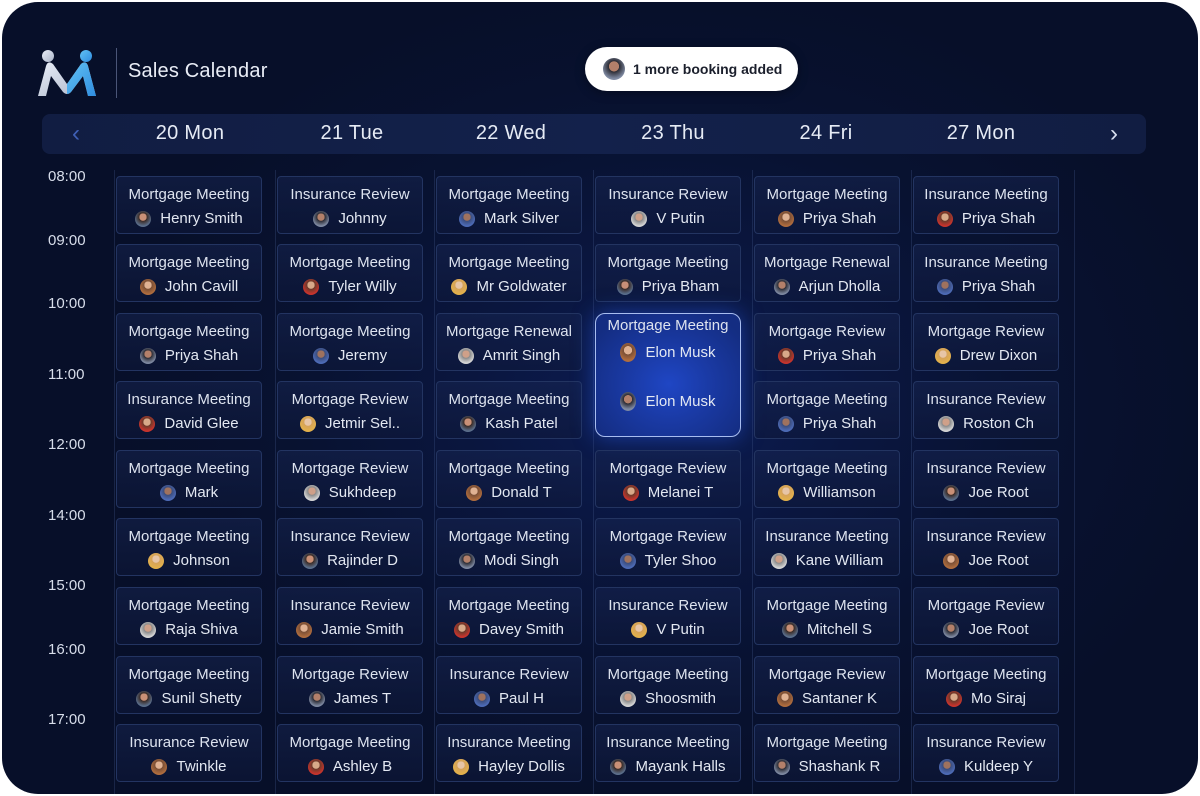  Describe the element at coordinates (521, 218) in the screenshot. I see `person-name: Mark Silver` at that location.